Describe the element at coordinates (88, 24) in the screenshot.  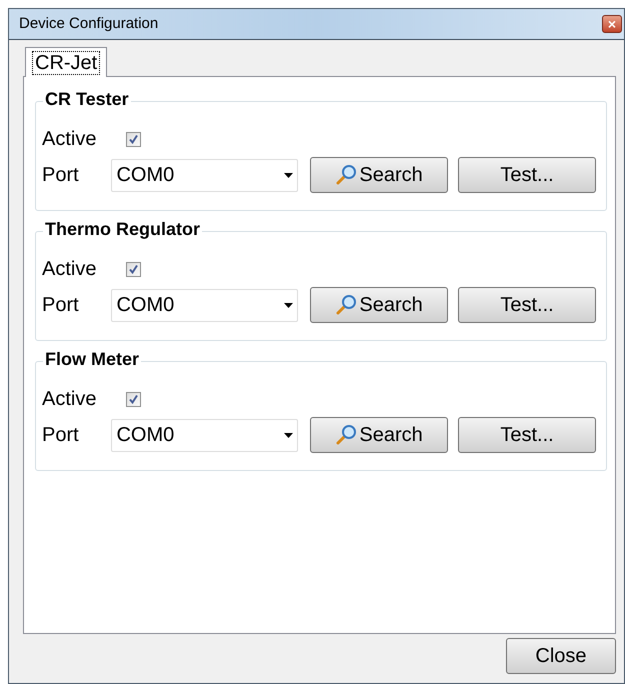
I see `window-title: Device Configuration` at that location.